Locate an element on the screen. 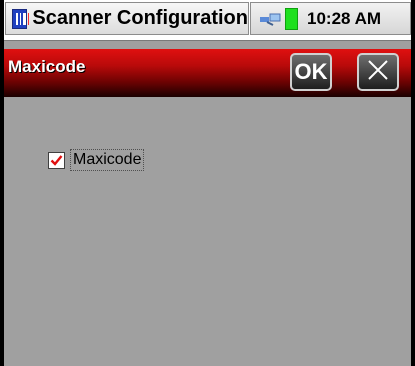 The height and width of the screenshot is (366, 415). connection-icon is located at coordinates (270, 19).